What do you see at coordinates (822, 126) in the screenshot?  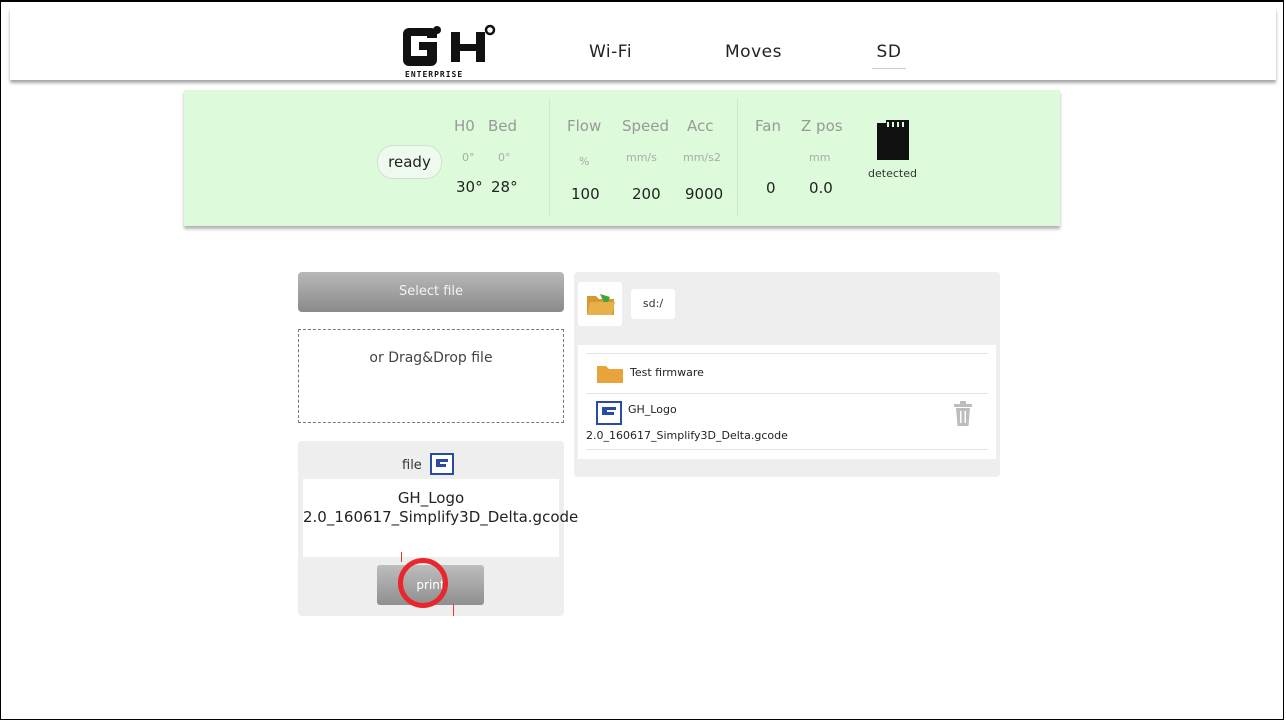 I see `zpos-label: Z pos` at bounding box center [822, 126].